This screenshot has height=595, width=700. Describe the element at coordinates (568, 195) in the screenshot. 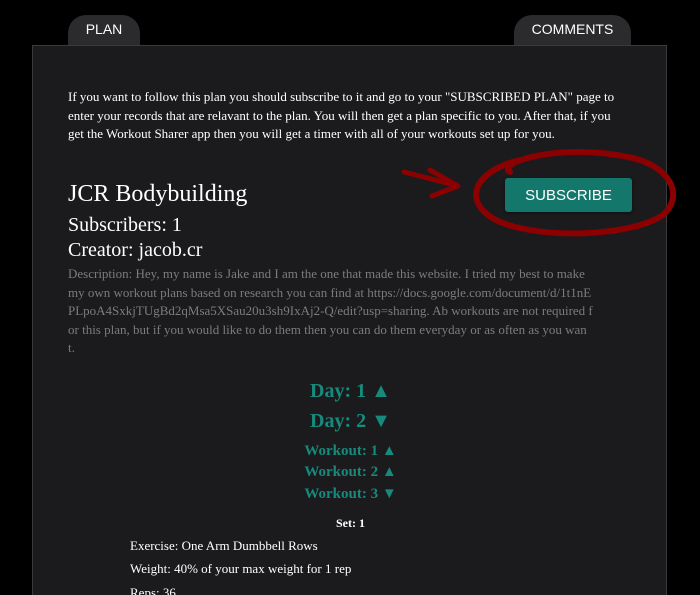

I see `subscribe-button: SUBSCRIBE` at that location.